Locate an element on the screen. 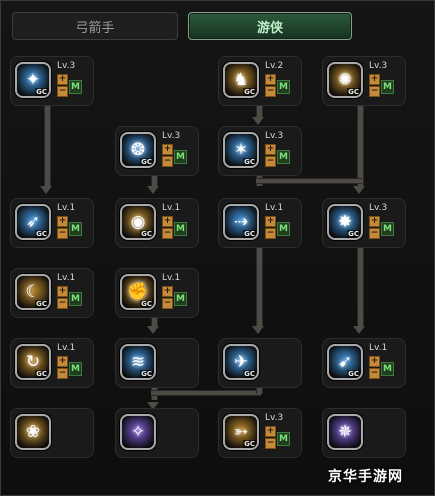 The width and height of the screenshot is (435, 496). skill-slot-r6c3: ➳ GC Lv.3 + − M is located at coordinates (260, 433).